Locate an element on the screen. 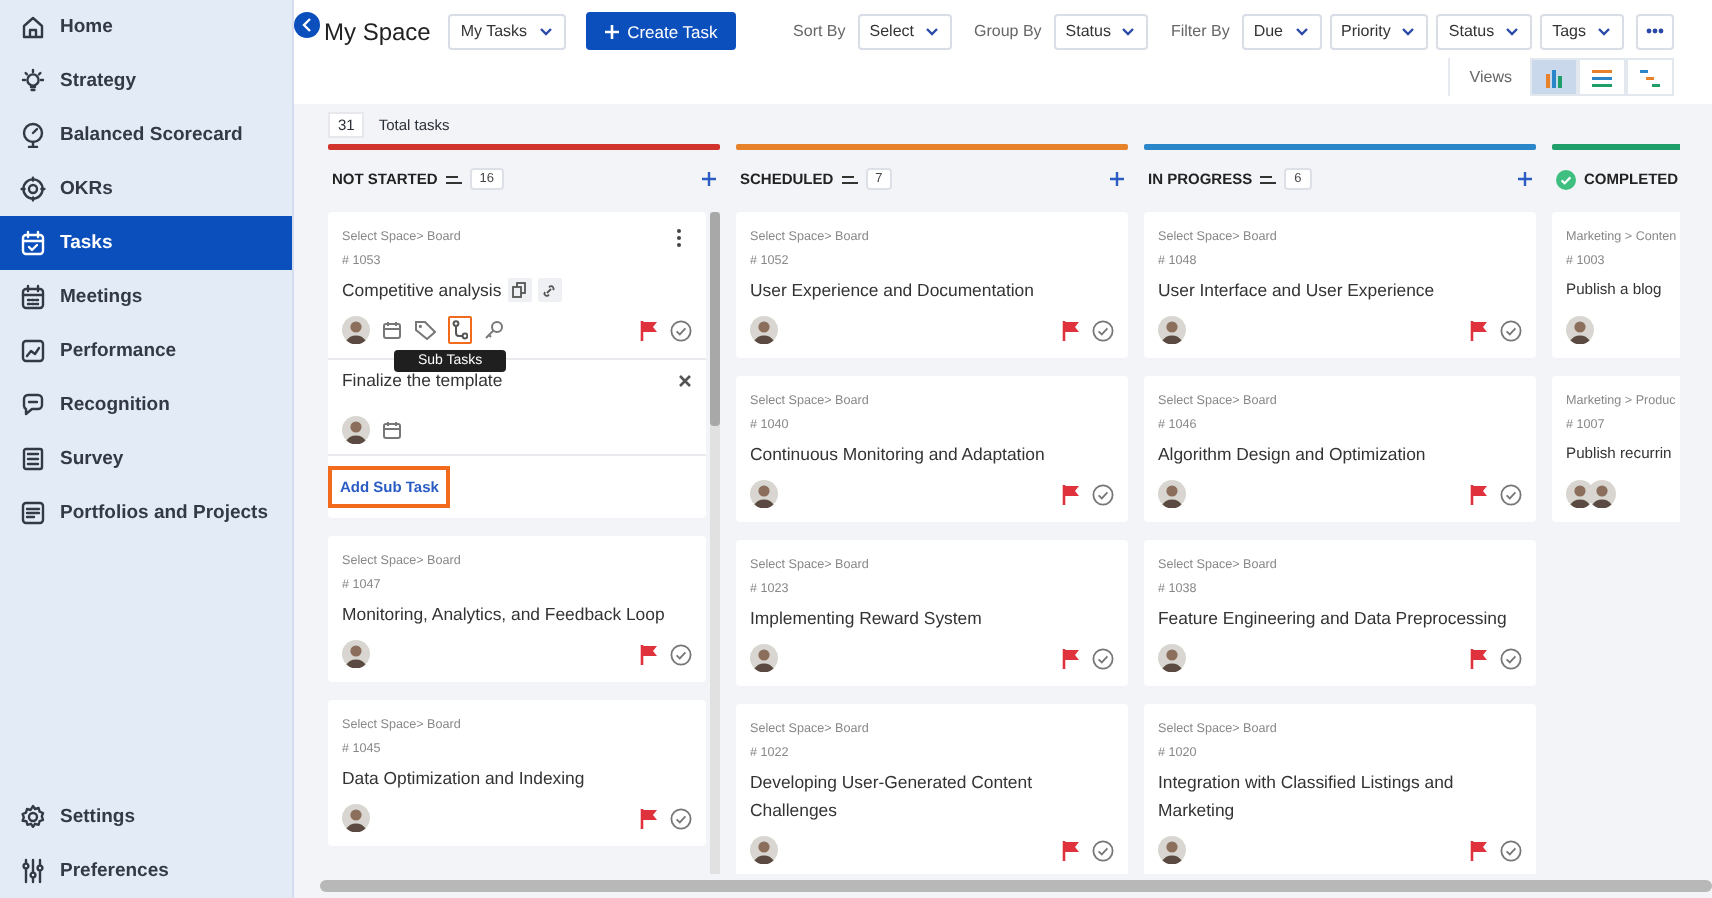  board-view-button is located at coordinates (1554, 77).